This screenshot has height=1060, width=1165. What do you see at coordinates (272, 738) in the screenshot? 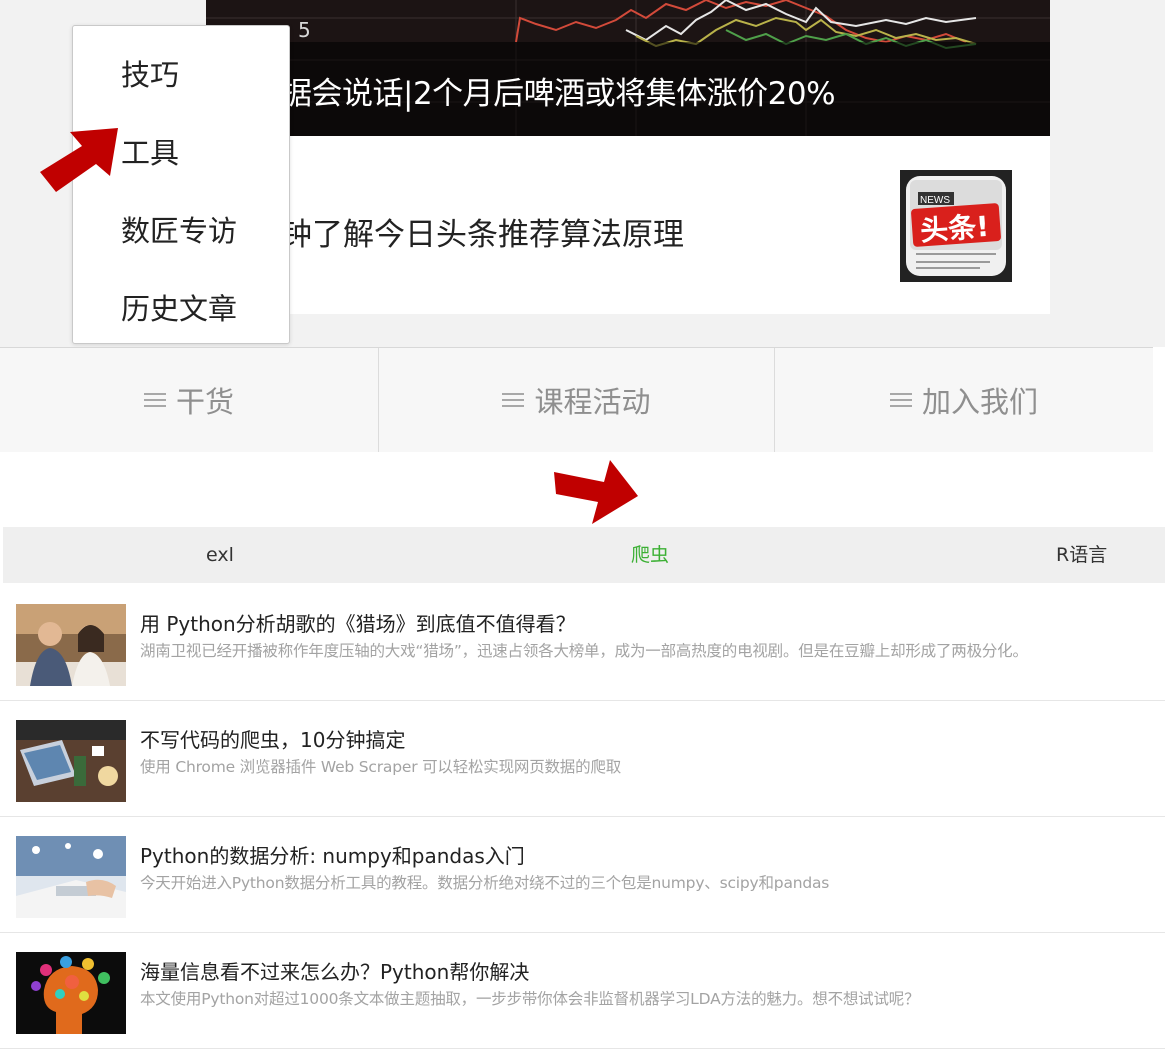
I see `article-title: 不写代码的爬虫，10分钟搞定` at bounding box center [272, 738].